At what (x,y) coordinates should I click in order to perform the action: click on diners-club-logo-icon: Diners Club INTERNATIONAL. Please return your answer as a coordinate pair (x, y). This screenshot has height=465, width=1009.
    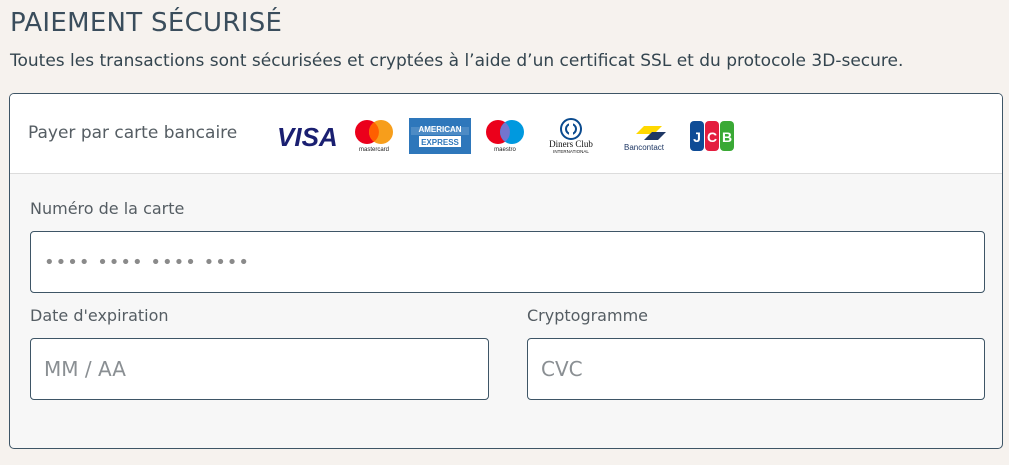
    Looking at the image, I should click on (571, 136).